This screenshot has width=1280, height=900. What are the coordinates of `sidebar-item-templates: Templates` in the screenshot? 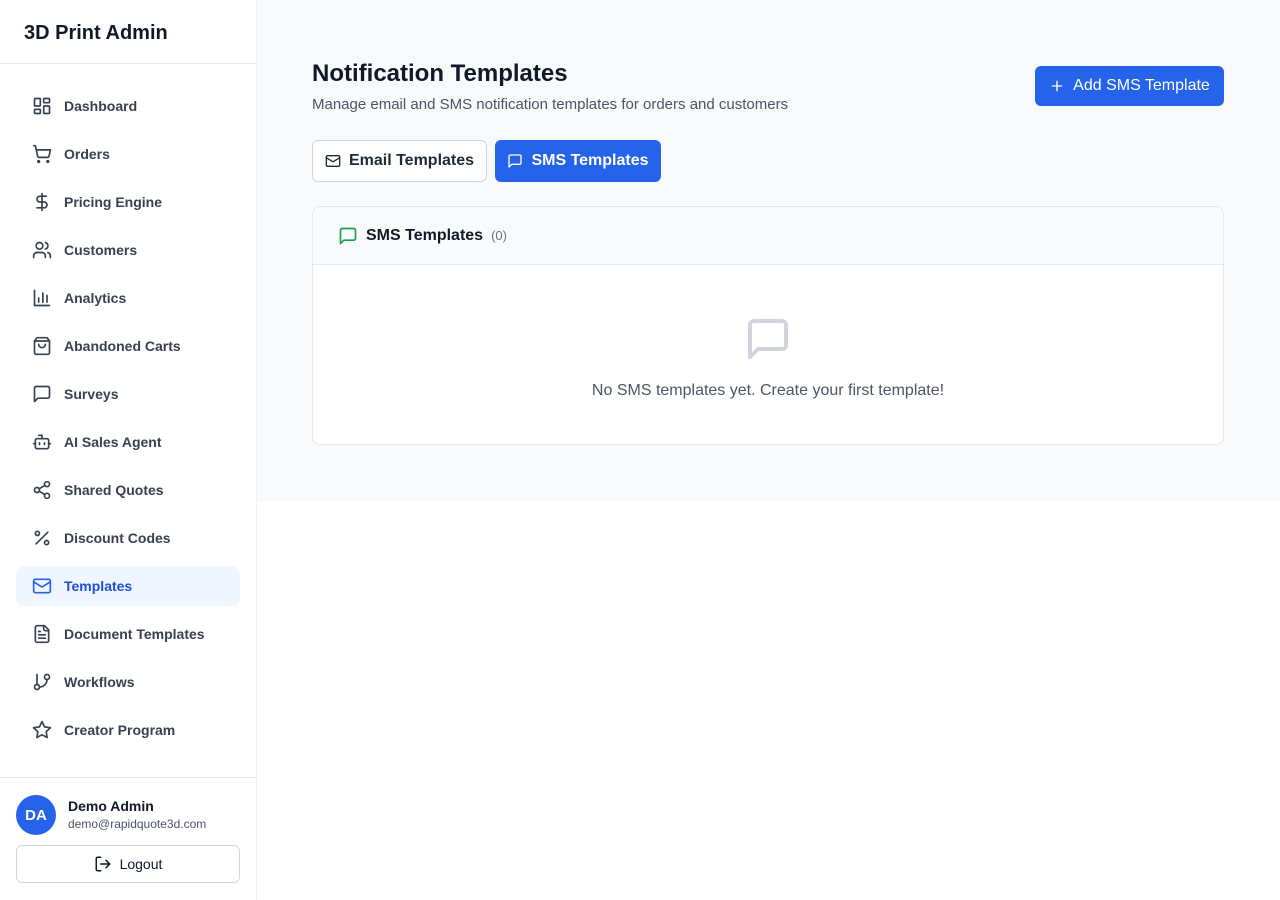 It's located at (128, 586).